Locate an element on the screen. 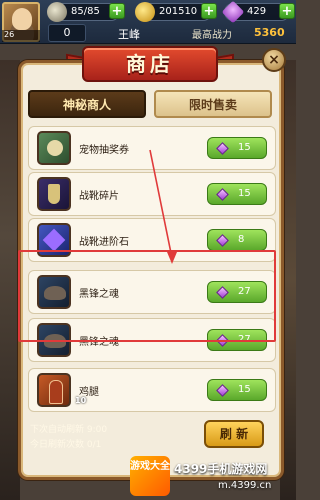 This screenshot has width=320, height=500. coin-icon is located at coordinates (145, 12).